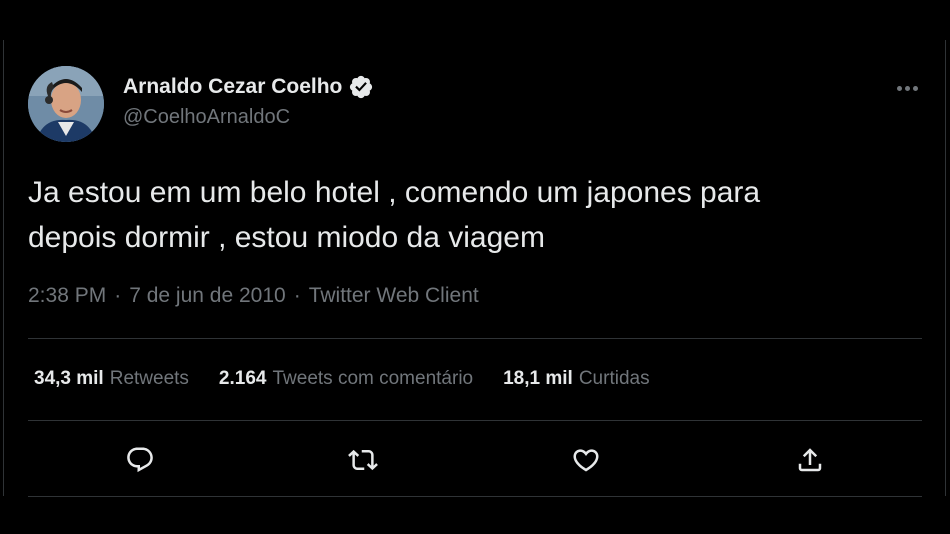 The height and width of the screenshot is (534, 950). I want to click on reply-icon, so click(140, 460).